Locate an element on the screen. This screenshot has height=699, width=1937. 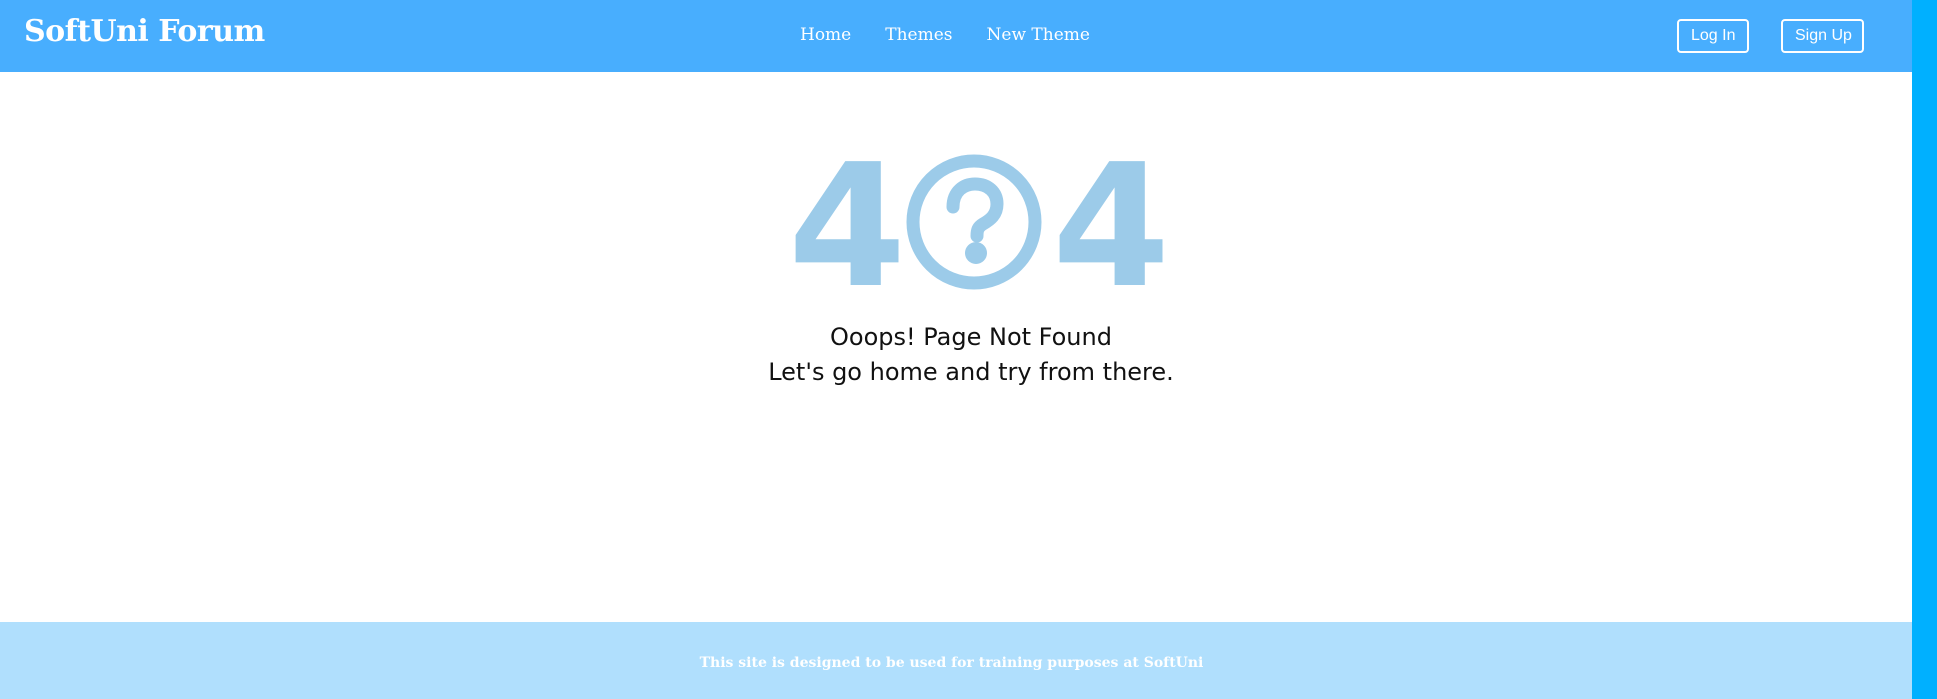
right-edge-strip is located at coordinates (1924, 349).